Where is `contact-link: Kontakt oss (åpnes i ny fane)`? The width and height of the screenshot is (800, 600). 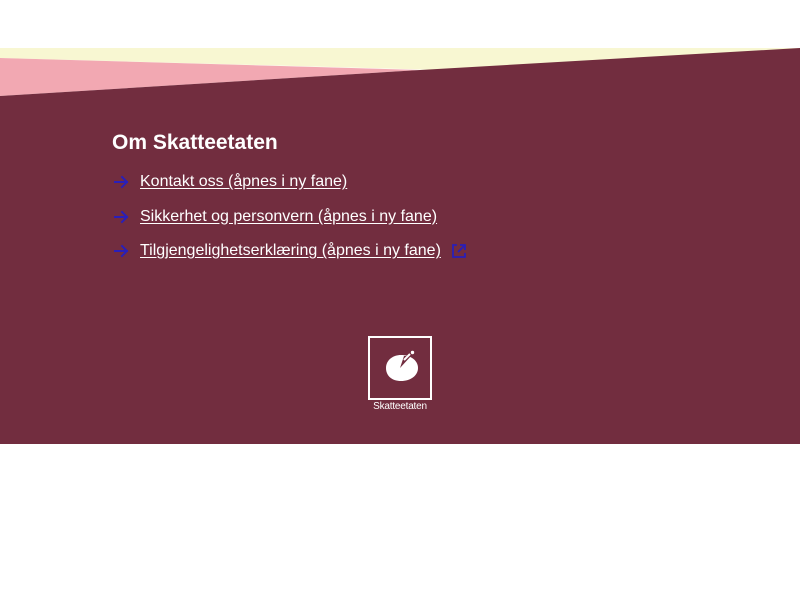 contact-link: Kontakt oss (åpnes i ny fane) is located at coordinates (243, 182).